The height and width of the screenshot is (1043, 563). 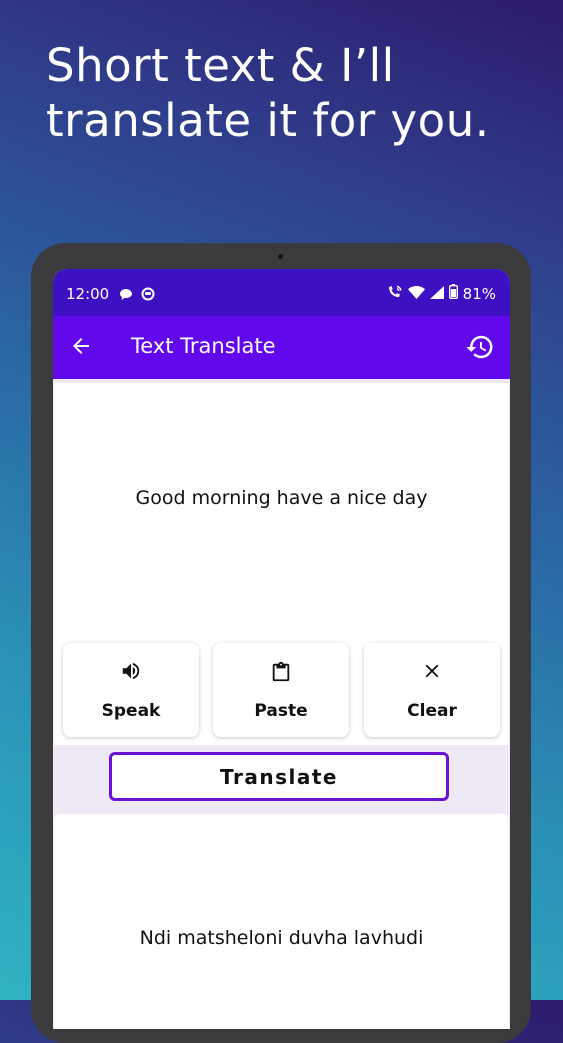 What do you see at coordinates (281, 690) in the screenshot?
I see `paste-button: Paste` at bounding box center [281, 690].